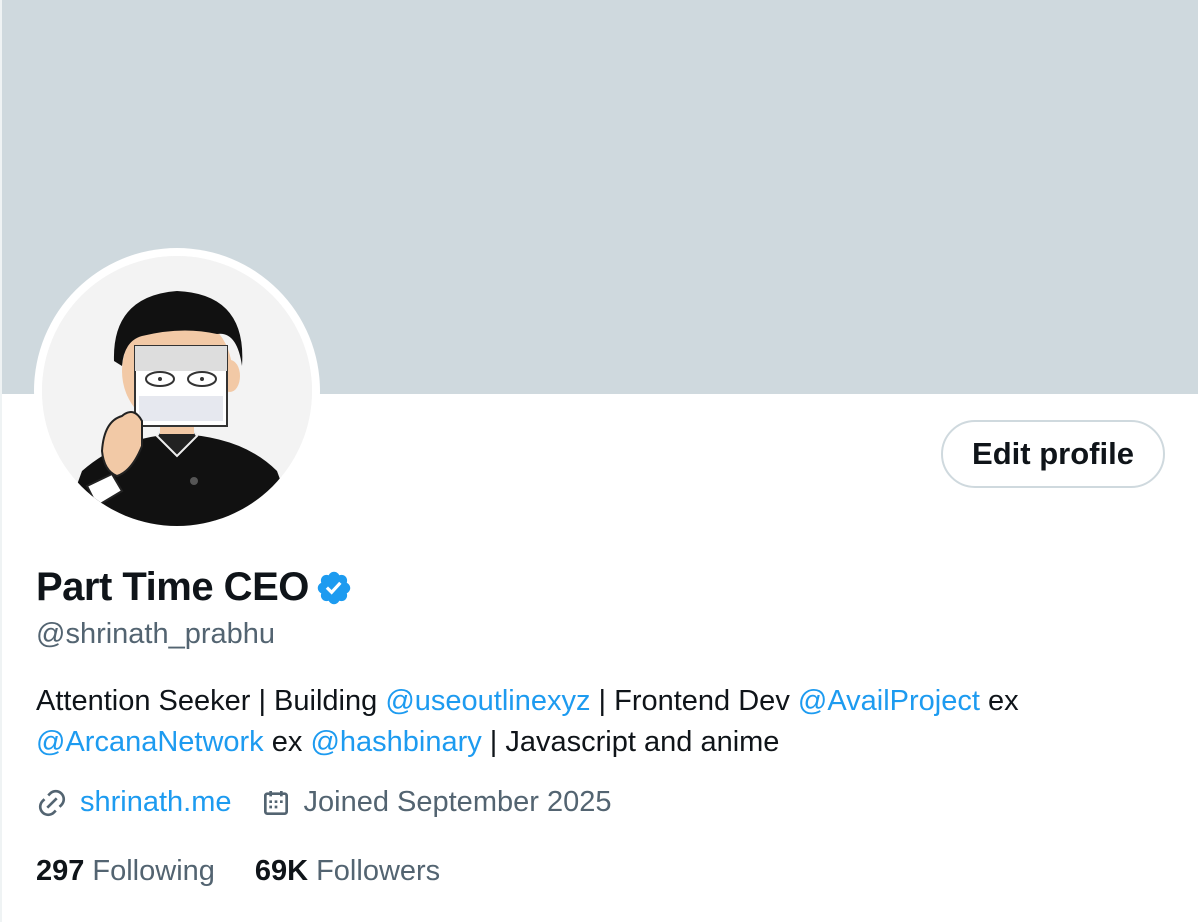  Describe the element at coordinates (1053, 454) in the screenshot. I see `edit-profile-button: Edit profile` at that location.